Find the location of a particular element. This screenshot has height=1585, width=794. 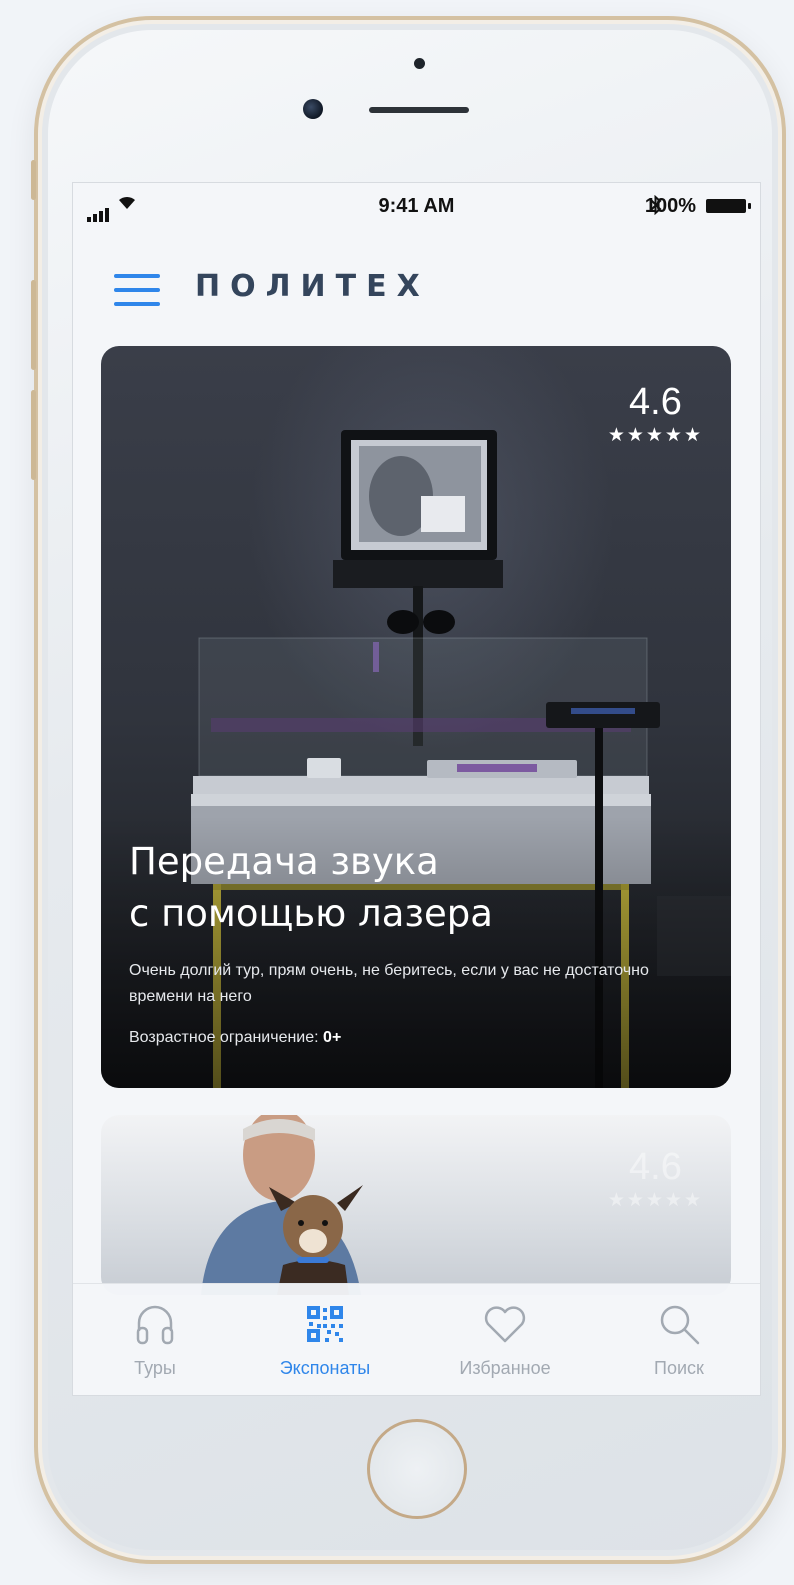

headphones-icon is located at coordinates (155, 1324).